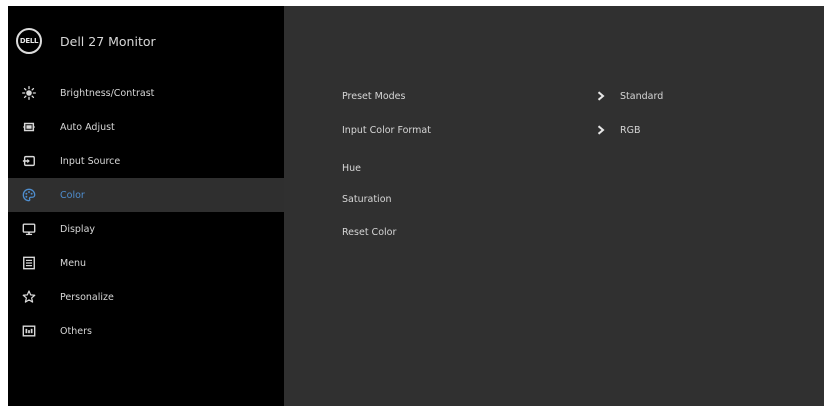 This screenshot has height=412, width=832. I want to click on preset-modes-row: Preset Modes Standard, so click(552, 96).